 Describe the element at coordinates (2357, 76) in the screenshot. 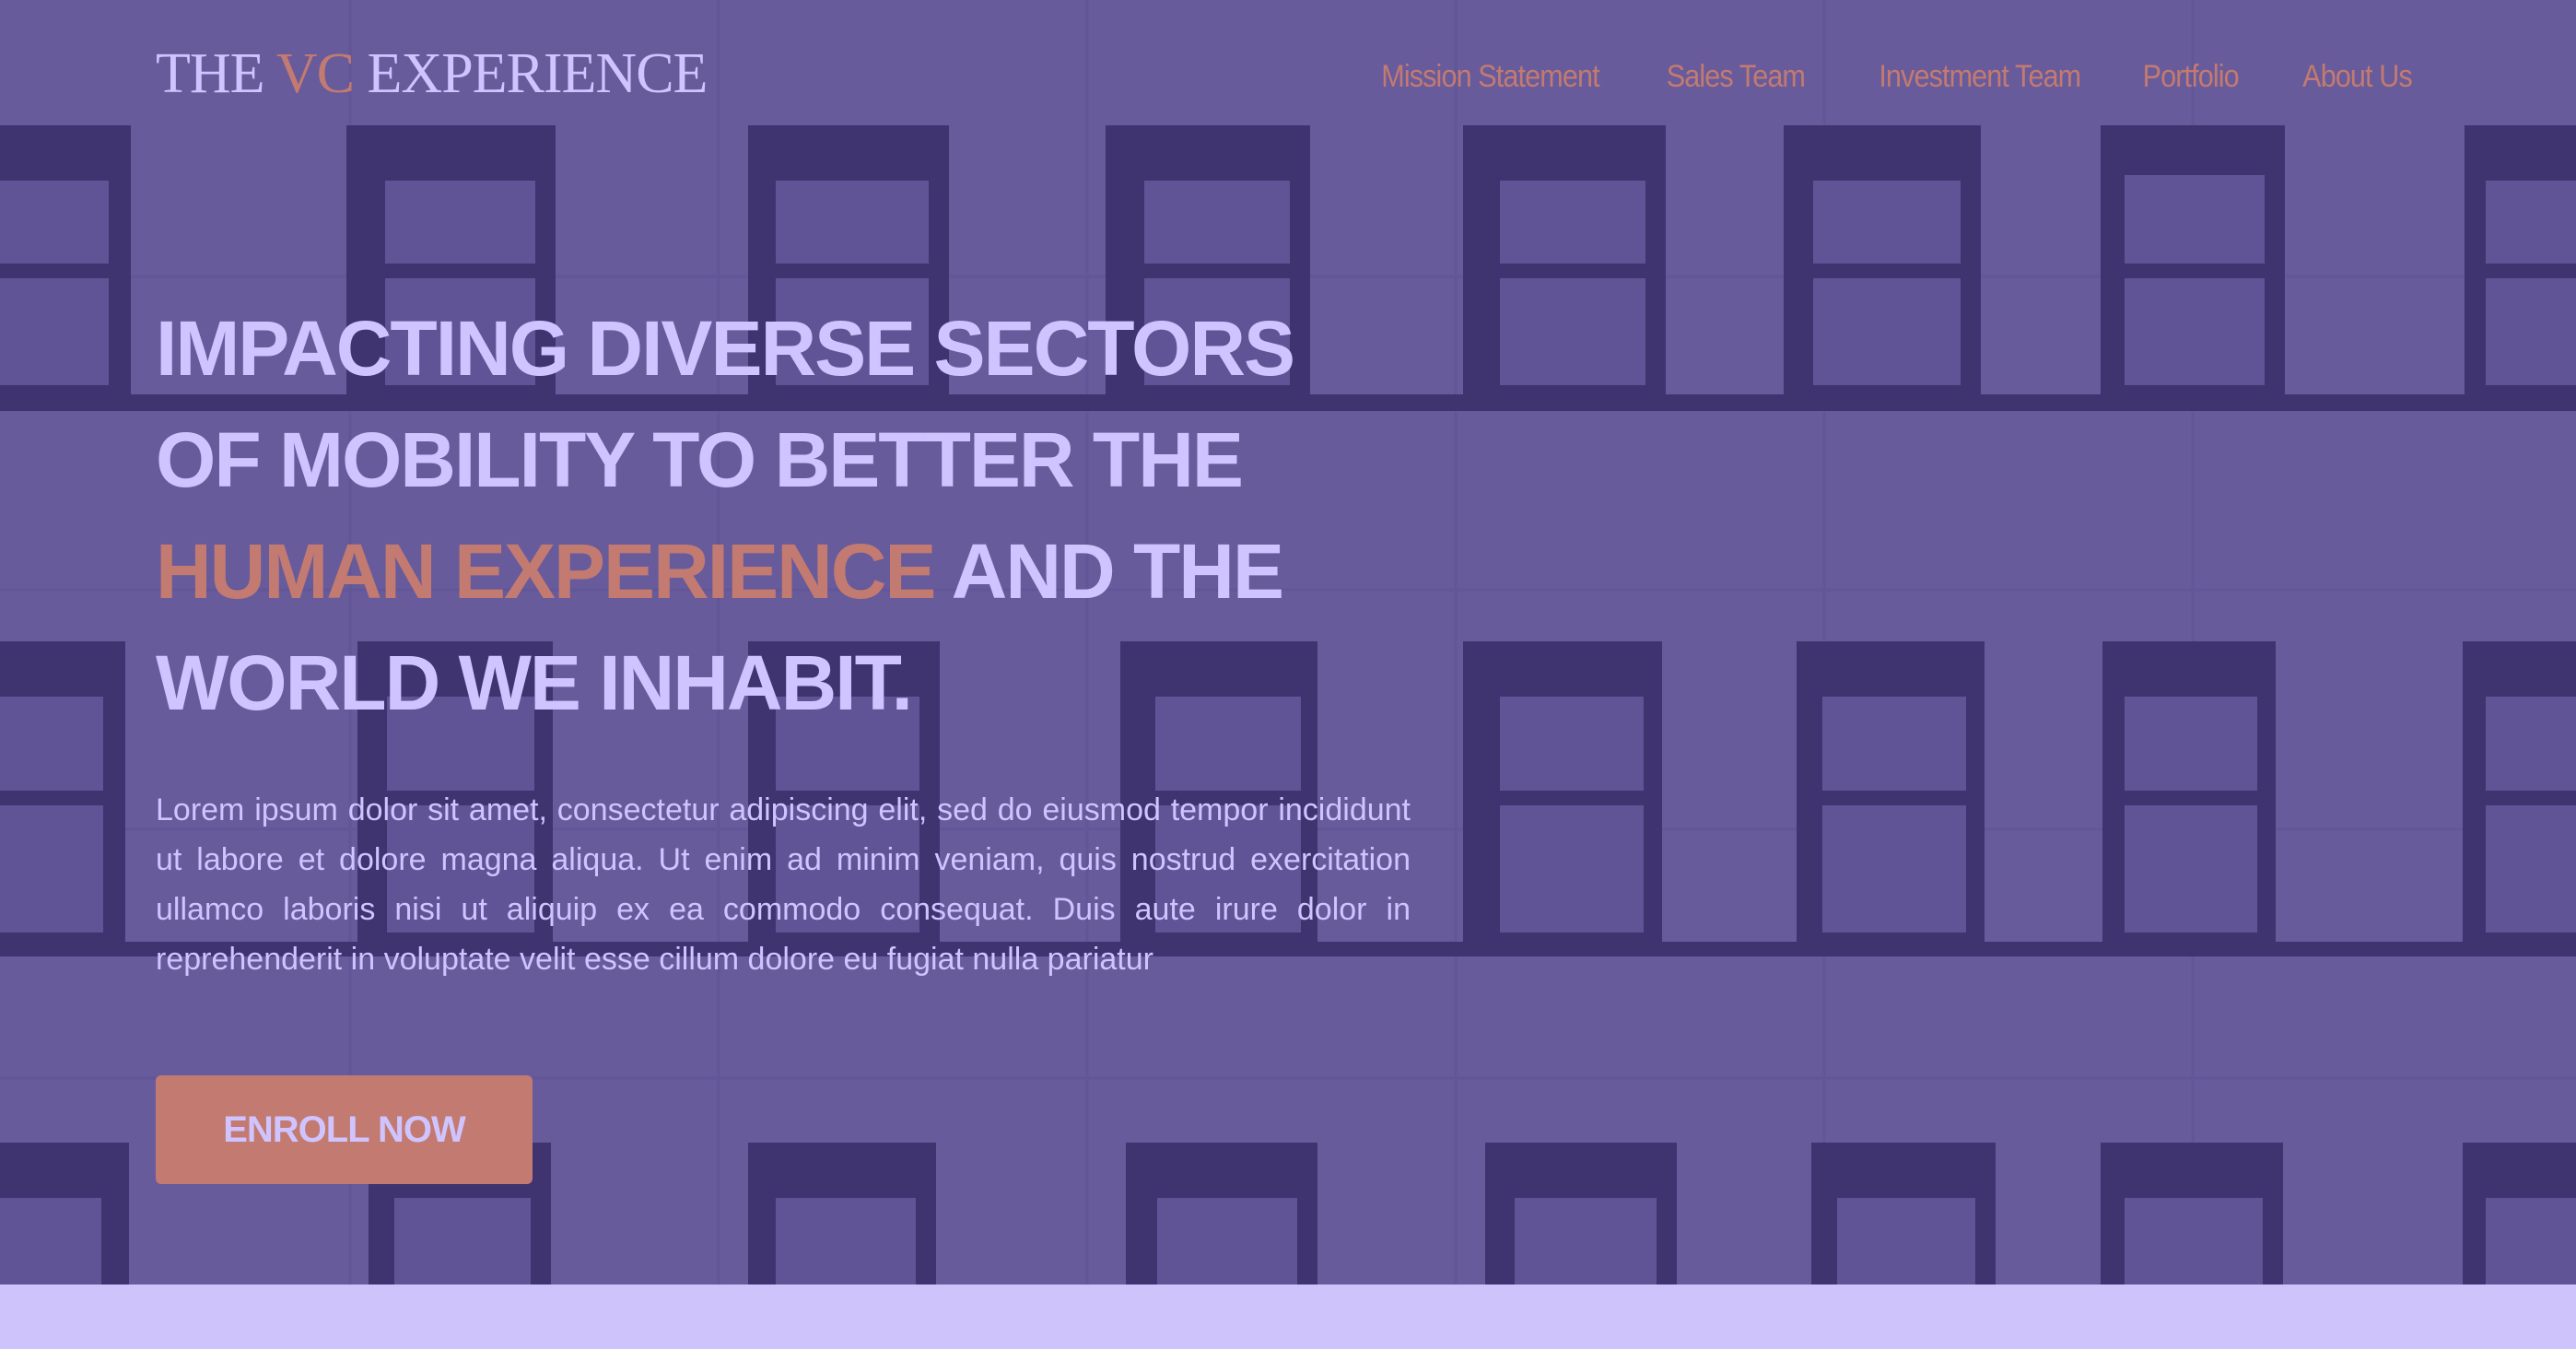

I see `nav-about-us: About Us` at that location.